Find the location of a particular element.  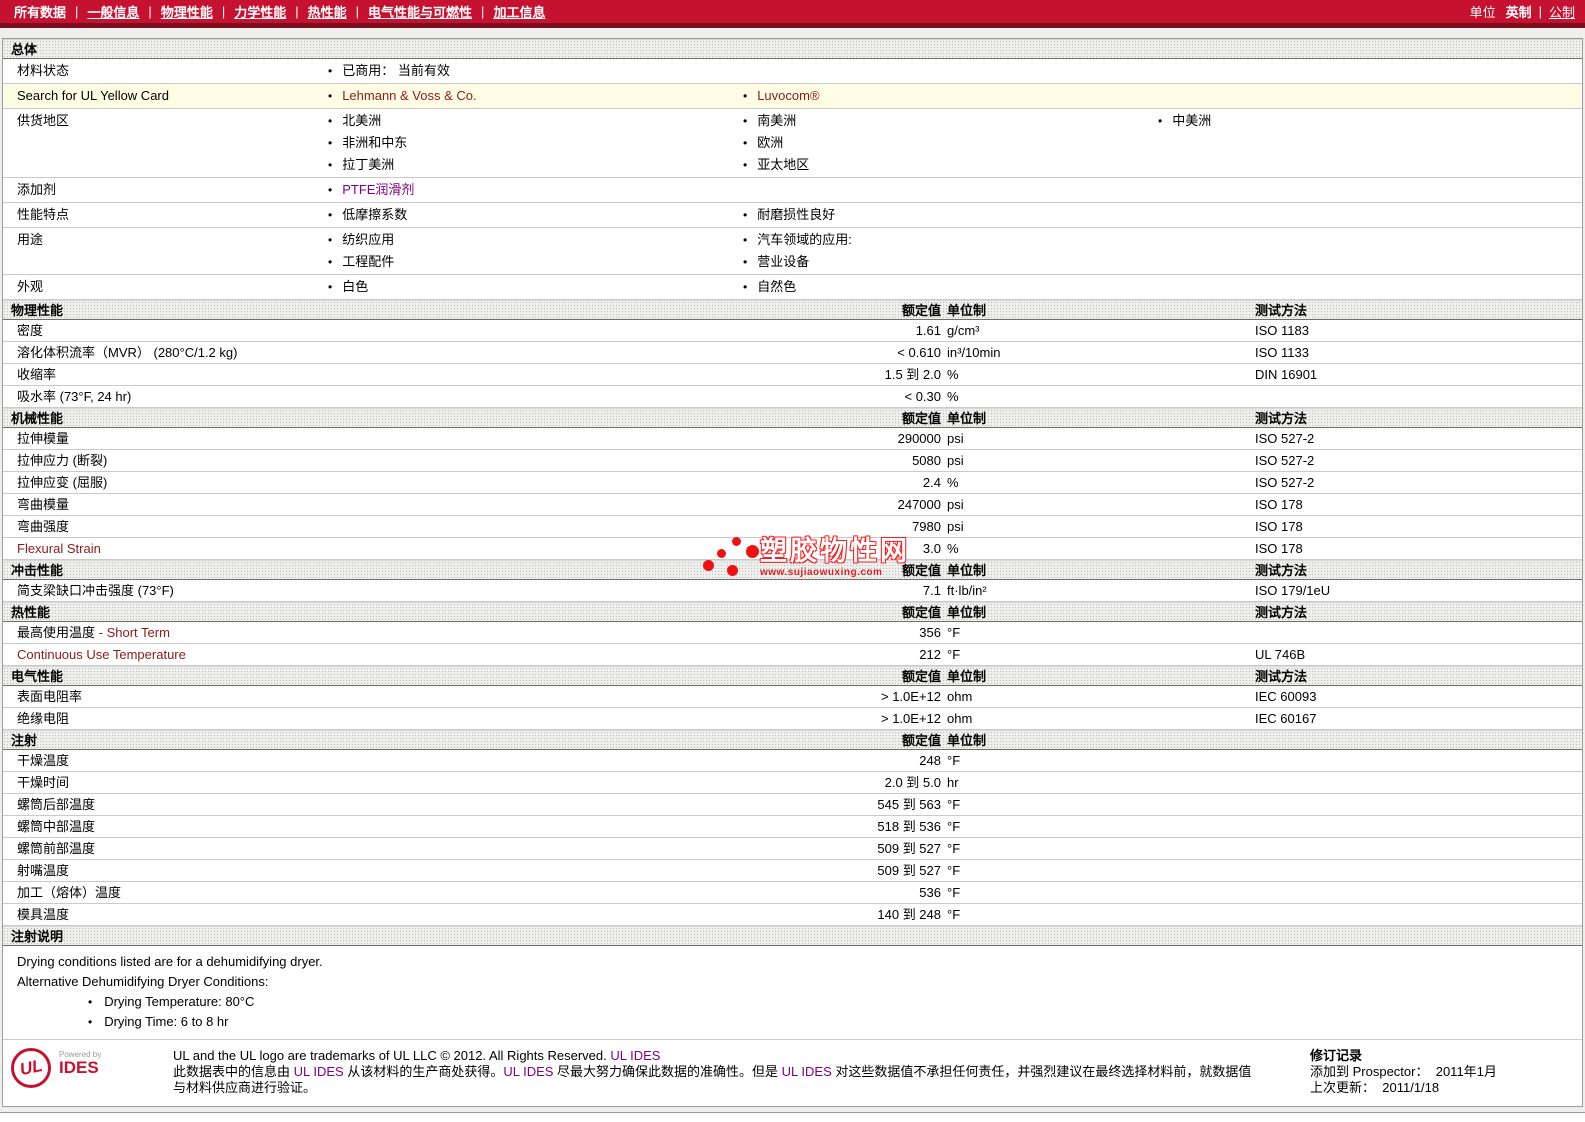

unit-metric-link: 公制 is located at coordinates (1562, 11).